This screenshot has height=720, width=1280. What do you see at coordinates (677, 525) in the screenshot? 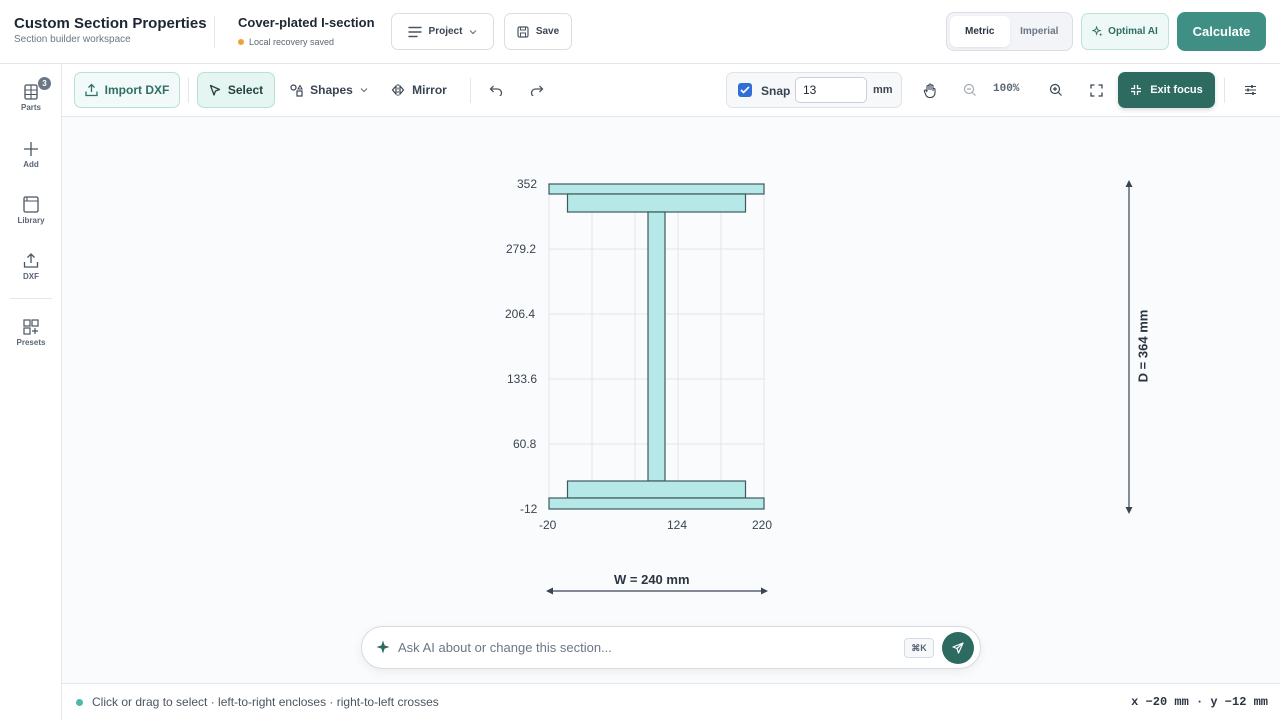
I see `x-tick-label: 124` at bounding box center [677, 525].